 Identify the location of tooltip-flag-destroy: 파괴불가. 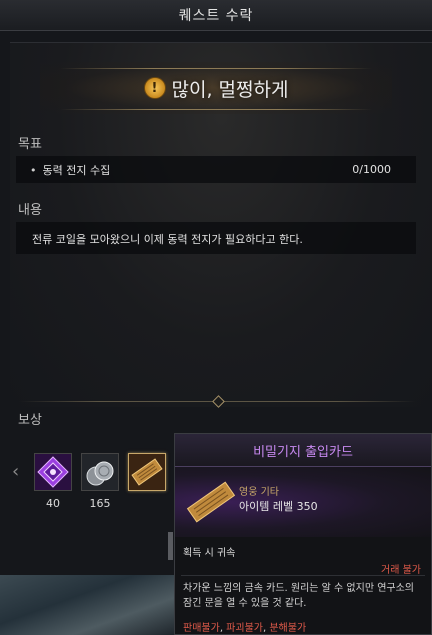
(244, 628).